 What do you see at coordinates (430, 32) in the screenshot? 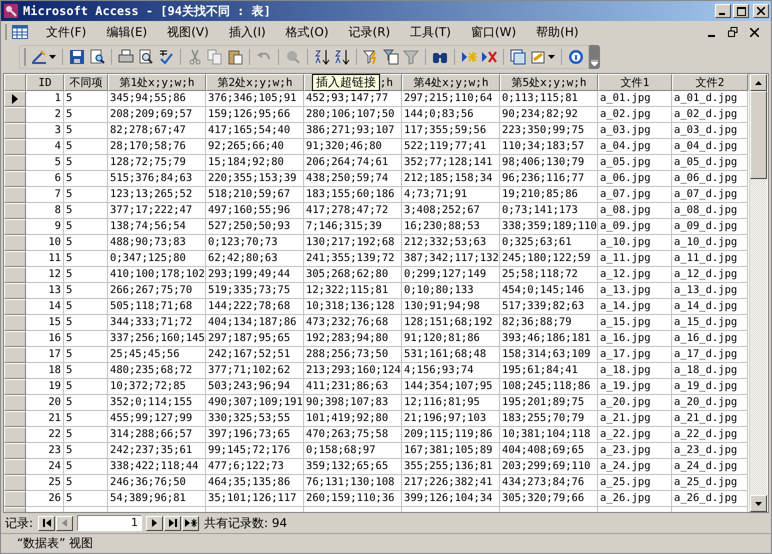
I see `menu-item: 工具(T)` at bounding box center [430, 32].